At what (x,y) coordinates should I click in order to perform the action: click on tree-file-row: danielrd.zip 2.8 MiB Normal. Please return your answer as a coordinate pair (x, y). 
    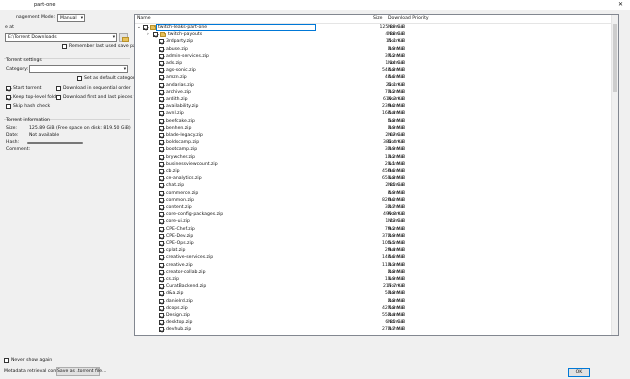
    Looking at the image, I should click on (376, 301).